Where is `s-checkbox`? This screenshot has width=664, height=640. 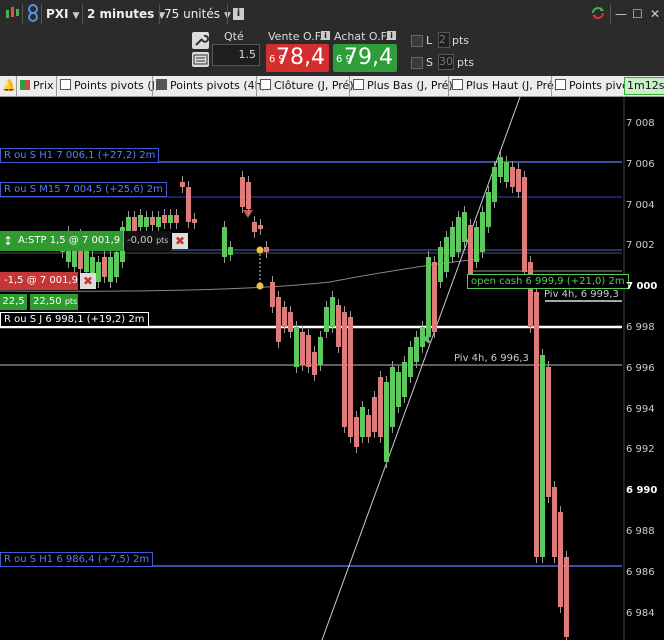 s-checkbox is located at coordinates (417, 63).